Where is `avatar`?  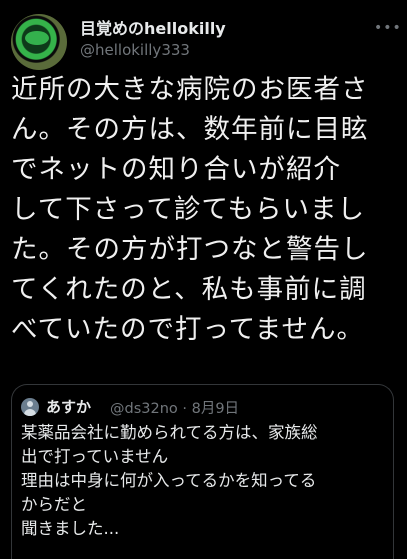
avatar is located at coordinates (39, 42).